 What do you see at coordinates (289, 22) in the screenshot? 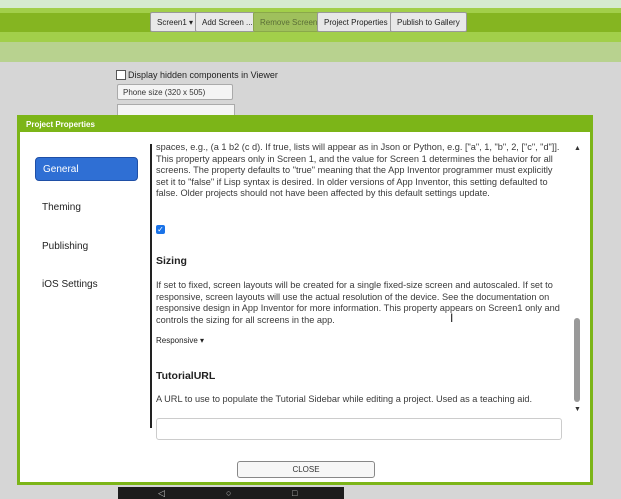
I see `remove-screen-button: Remove Screen` at bounding box center [289, 22].